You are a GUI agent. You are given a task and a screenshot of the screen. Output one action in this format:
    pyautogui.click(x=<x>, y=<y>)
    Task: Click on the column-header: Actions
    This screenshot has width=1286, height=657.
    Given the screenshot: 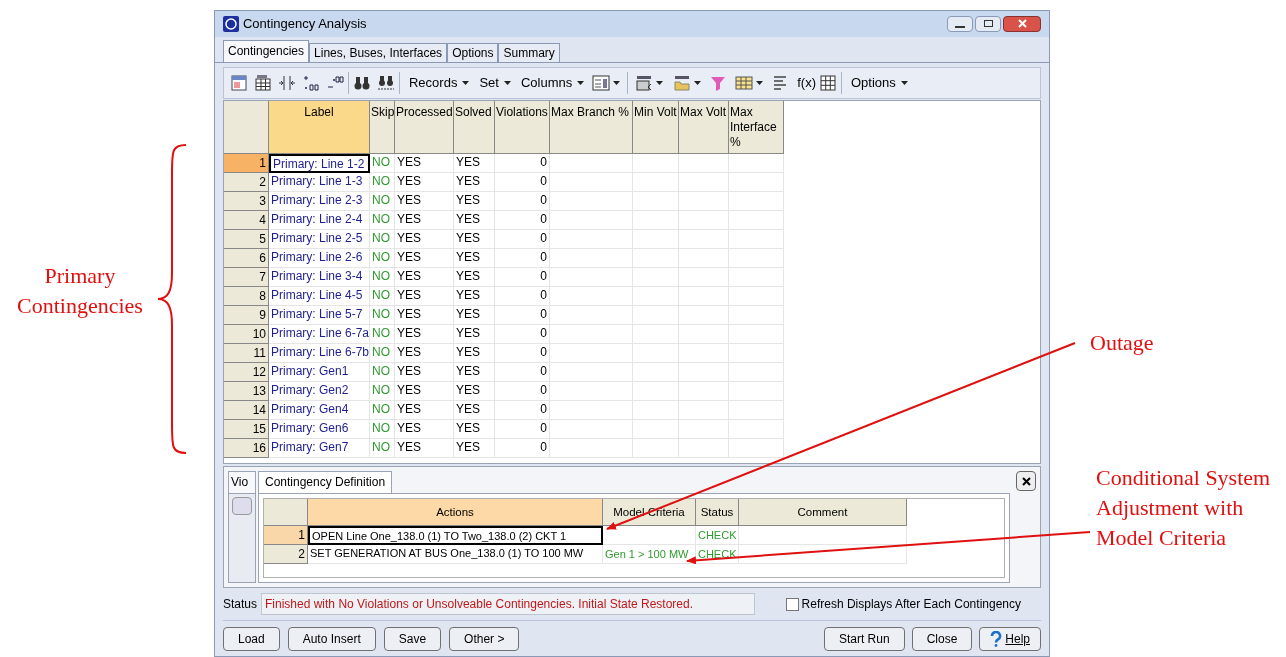 What is the action you would take?
    pyautogui.click(x=455, y=513)
    